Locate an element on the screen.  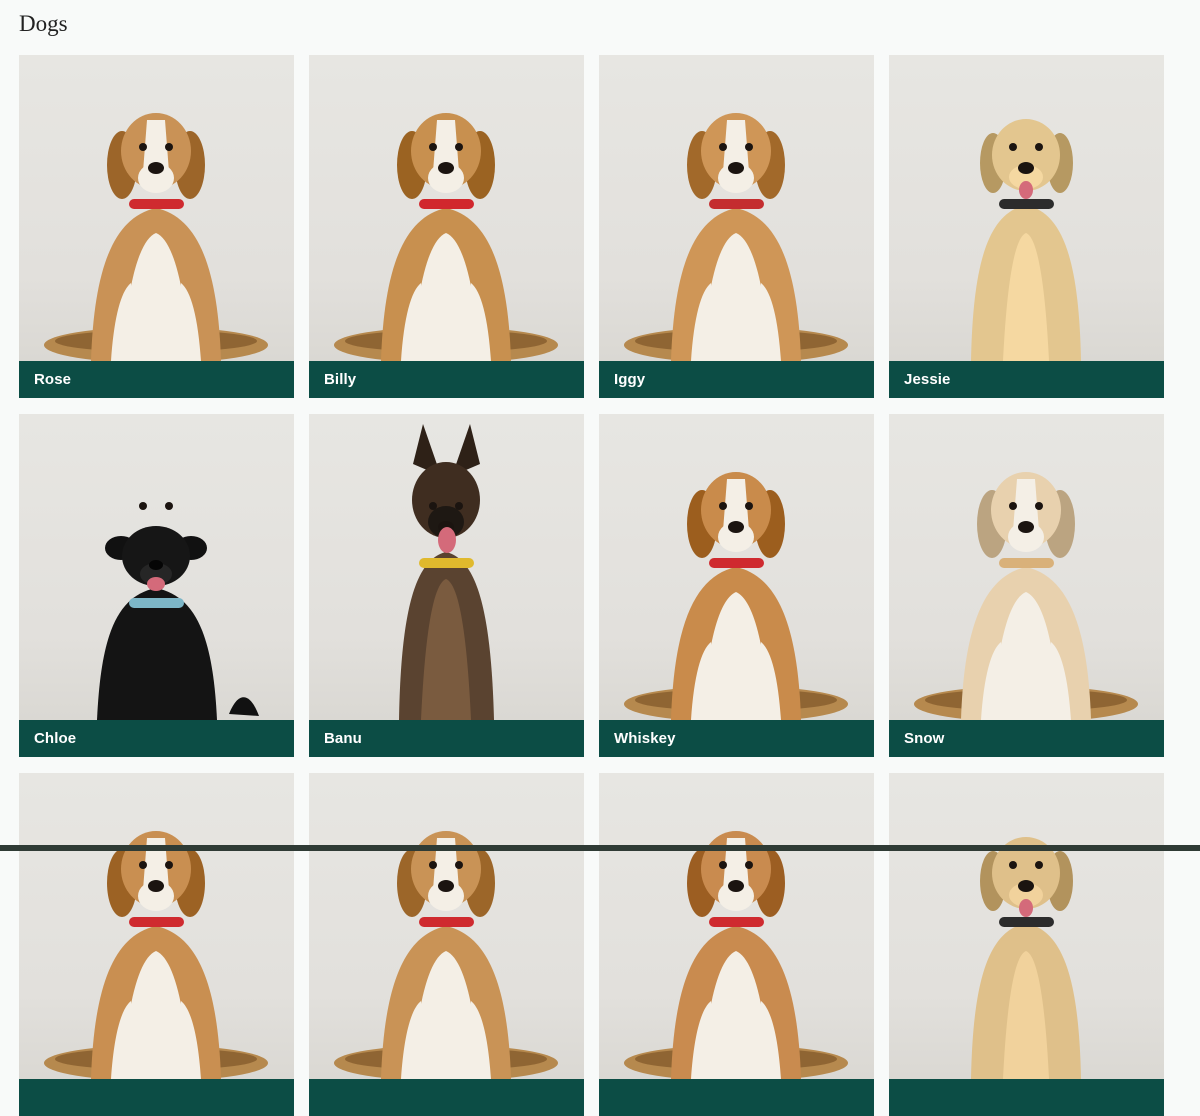
dog-card-banu: Banu is located at coordinates (446, 585).